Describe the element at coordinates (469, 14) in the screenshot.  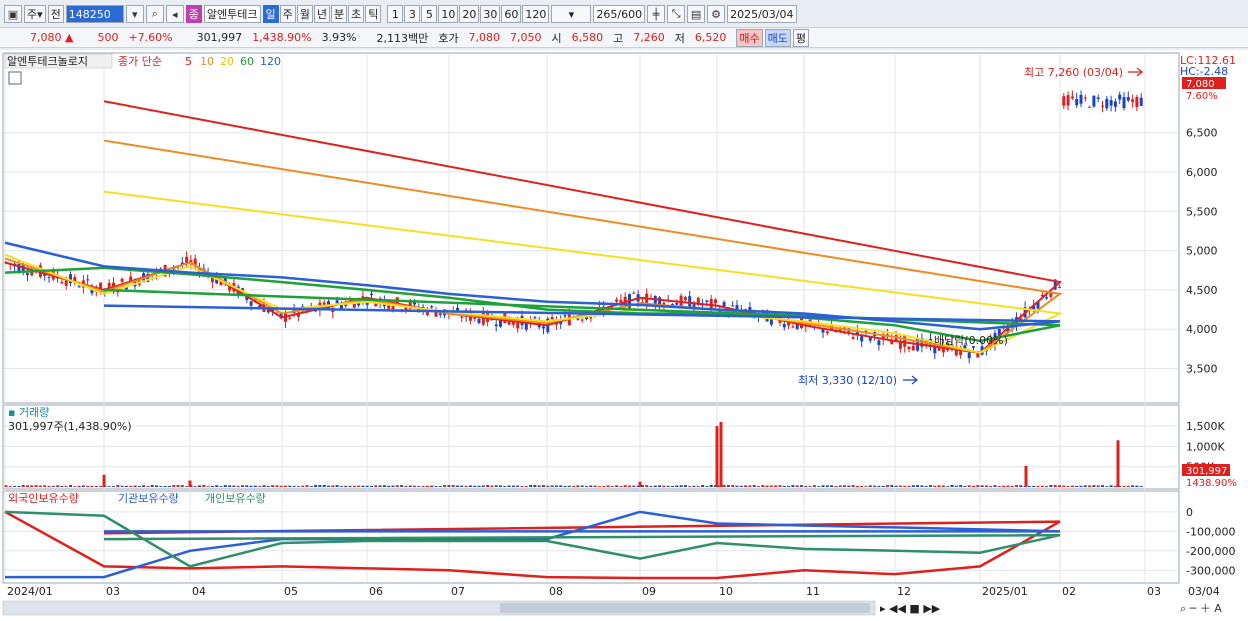
I see `interval-tab: 20` at that location.